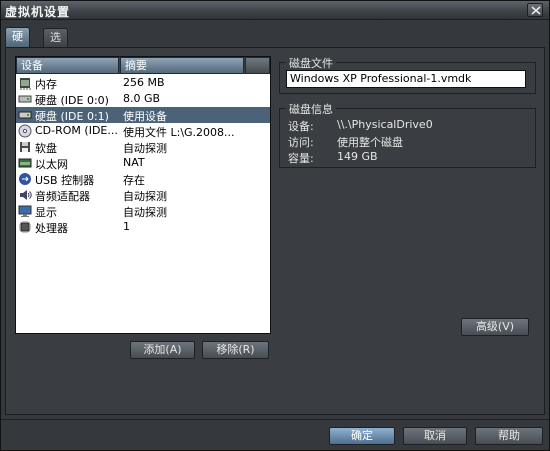 This screenshot has height=451, width=550. Describe the element at coordinates (65, 180) in the screenshot. I see `device-name: USB 控制器` at that location.